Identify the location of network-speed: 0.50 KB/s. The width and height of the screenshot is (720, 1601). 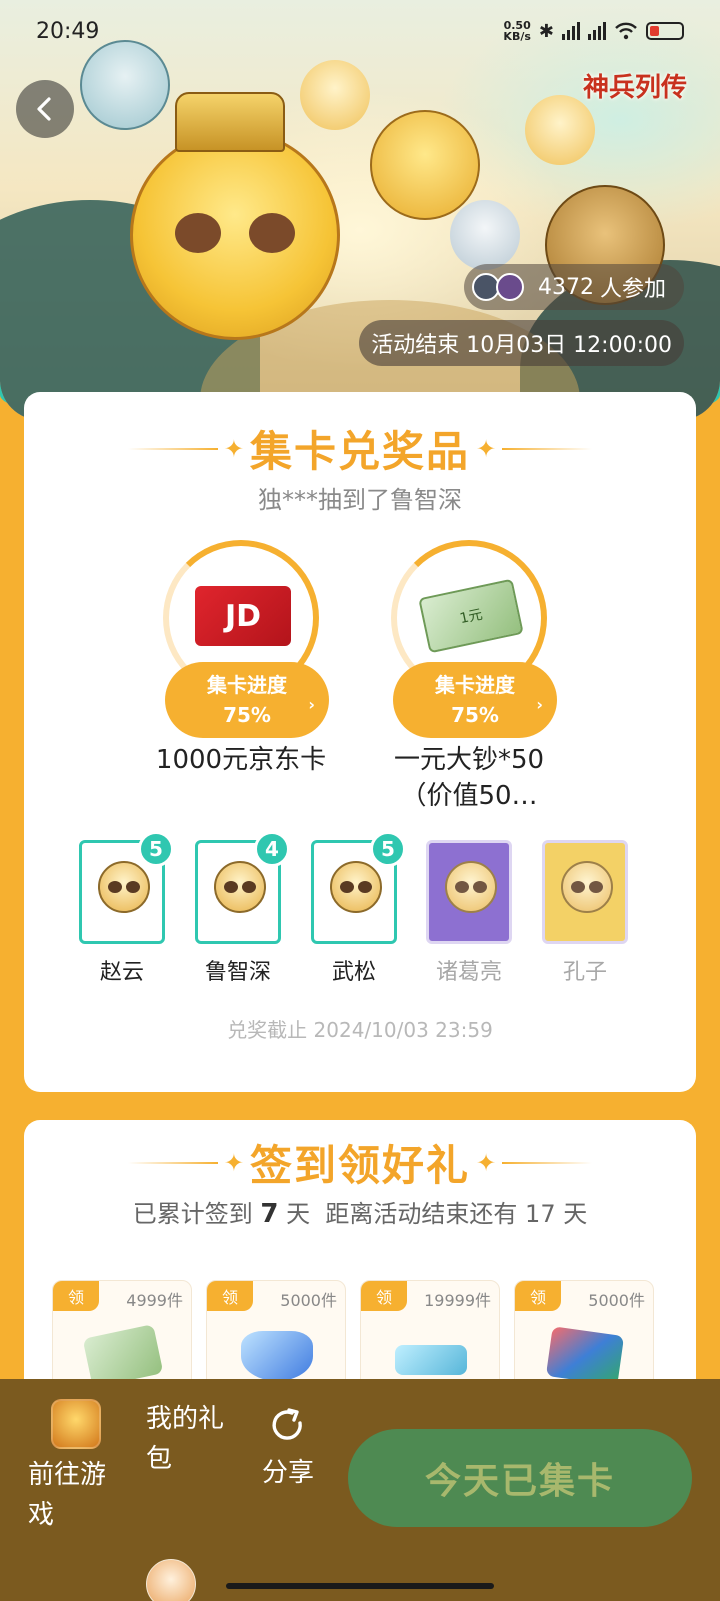
(516, 31).